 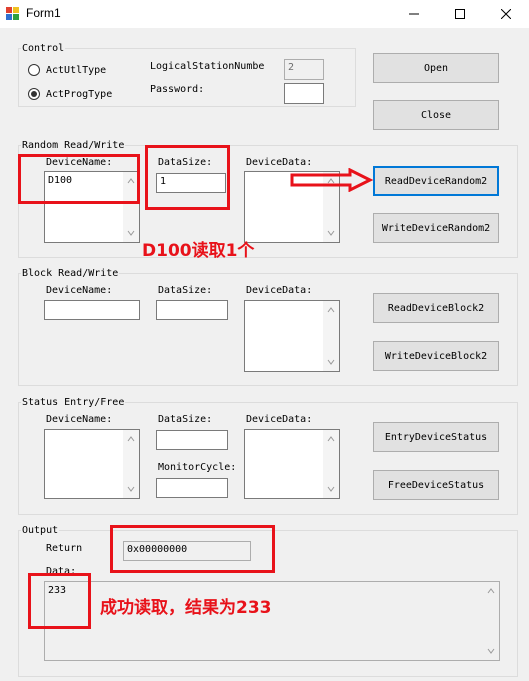 What do you see at coordinates (73, 145) in the screenshot?
I see `random-legend: Random Read/Write` at bounding box center [73, 145].